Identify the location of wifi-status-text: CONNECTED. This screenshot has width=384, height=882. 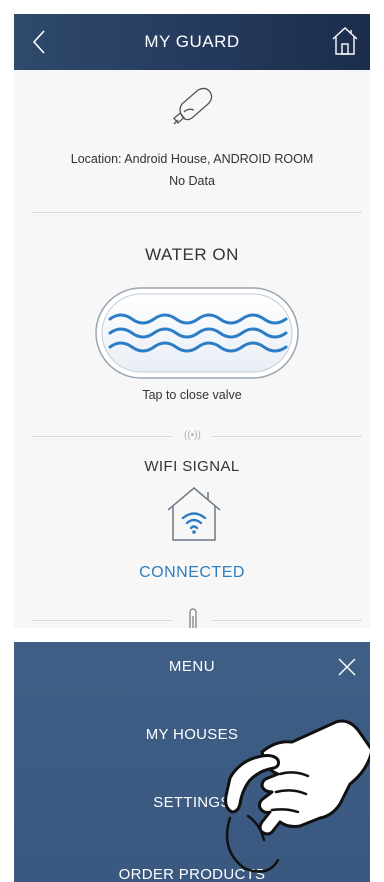
(192, 572).